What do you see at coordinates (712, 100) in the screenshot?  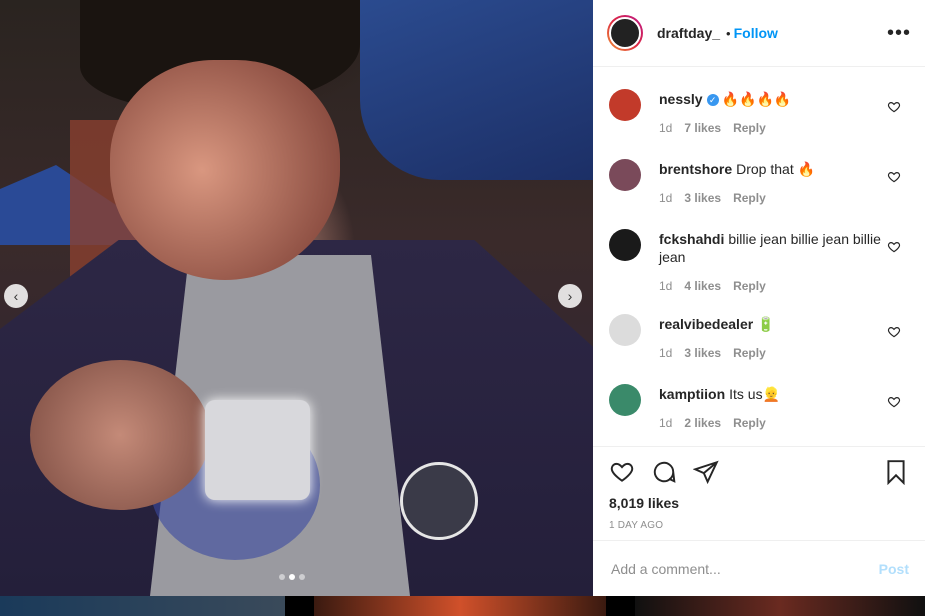 I see `verified-badge-icon: ✓` at bounding box center [712, 100].